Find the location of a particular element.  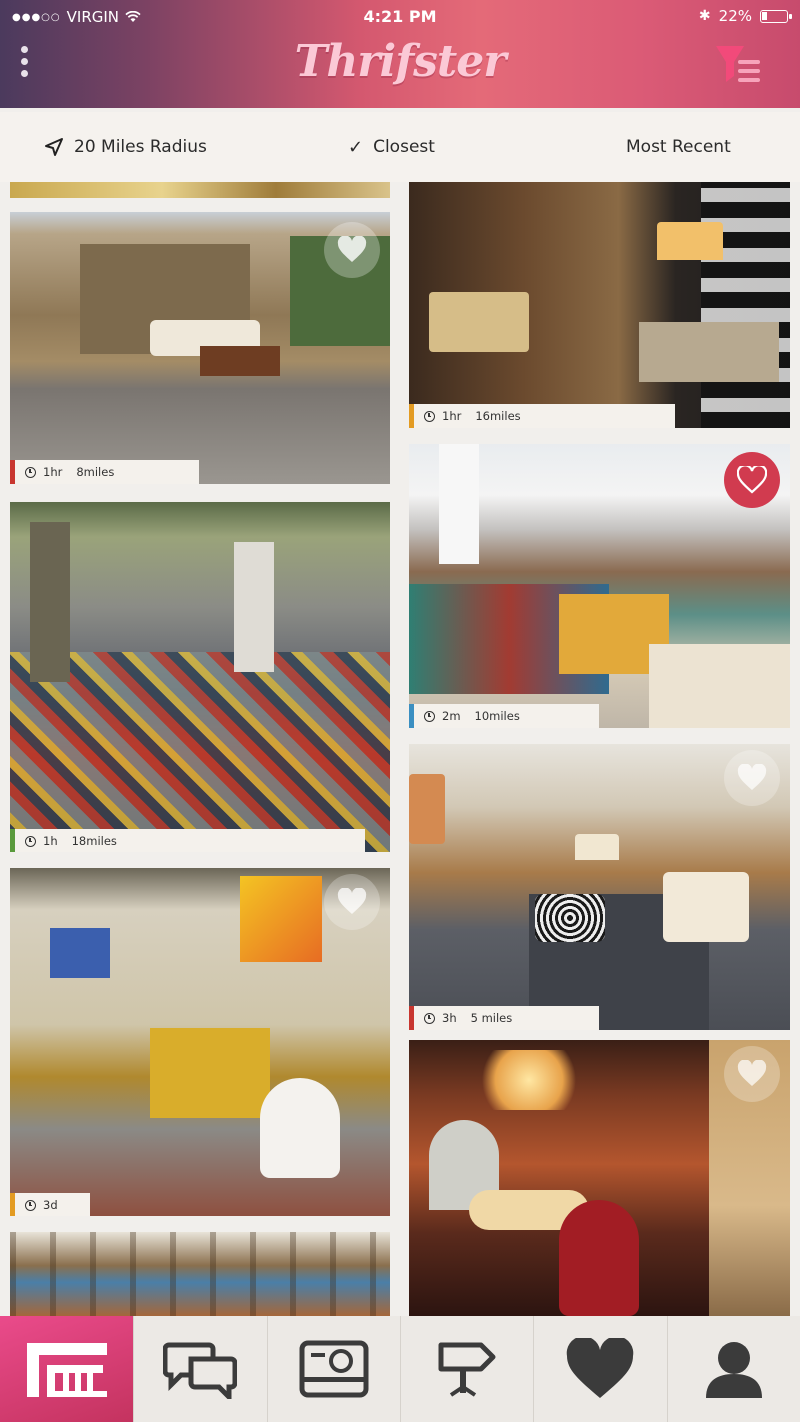

feed-card: 3h 5 miles is located at coordinates (599, 887).